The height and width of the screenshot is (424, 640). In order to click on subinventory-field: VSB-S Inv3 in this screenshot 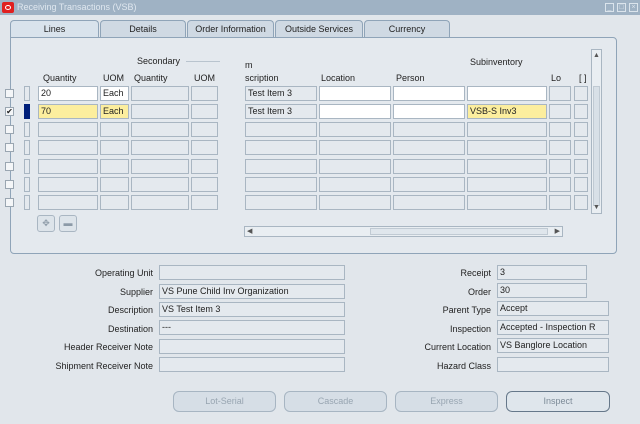, I will do `click(507, 111)`.